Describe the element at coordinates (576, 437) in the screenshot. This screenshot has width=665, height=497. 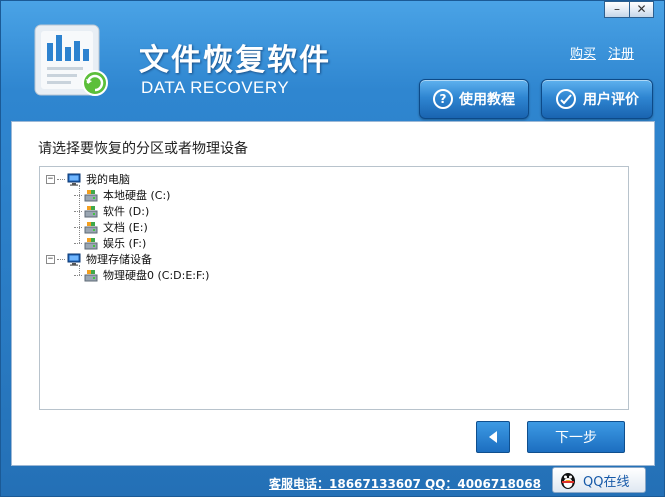
I see `next-button: 下一步` at that location.